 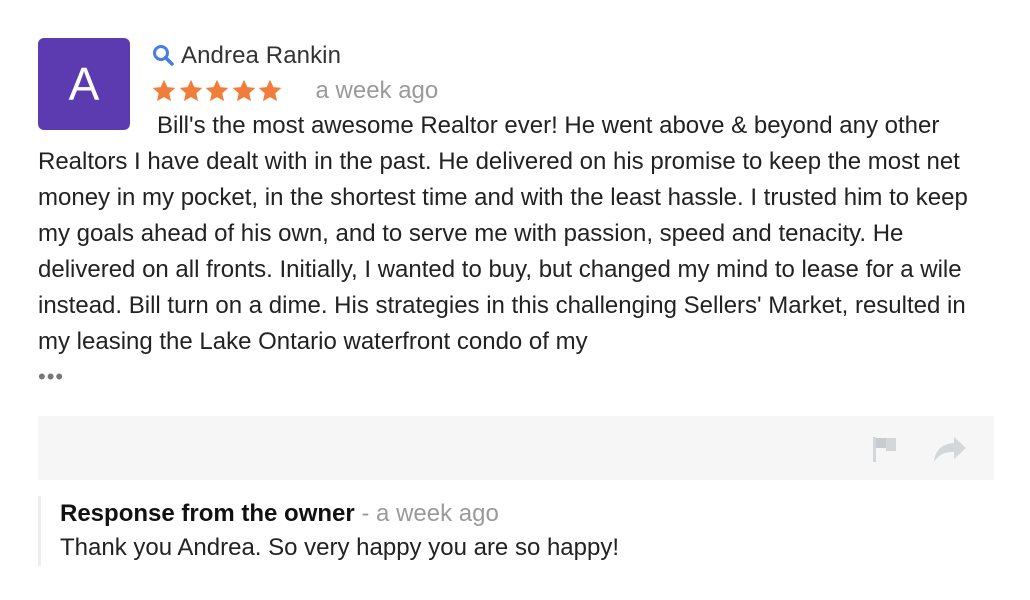 I want to click on review-time: a week ago, so click(x=377, y=90).